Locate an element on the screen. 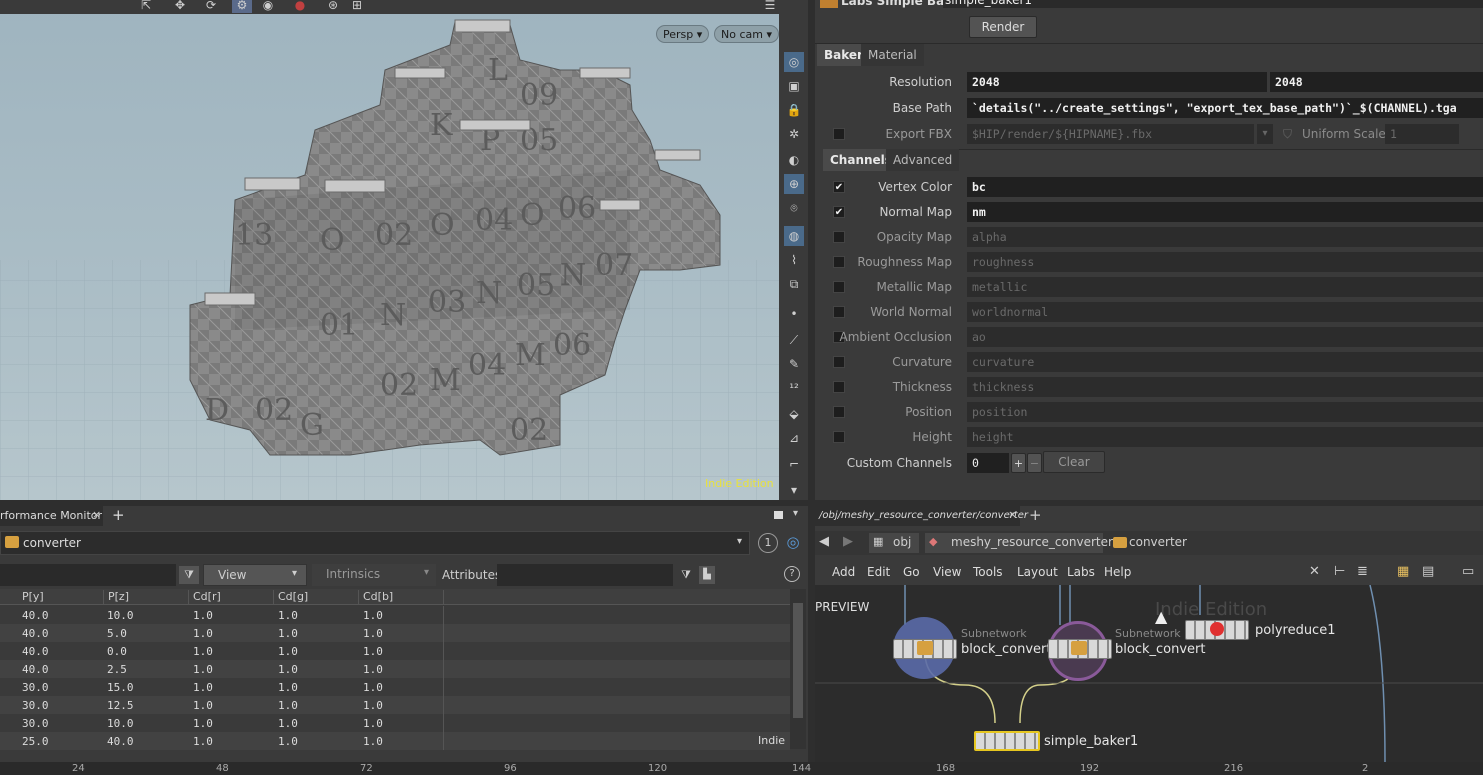 The image size is (1483, 775). list-icon: ≣ is located at coordinates (1362, 571).